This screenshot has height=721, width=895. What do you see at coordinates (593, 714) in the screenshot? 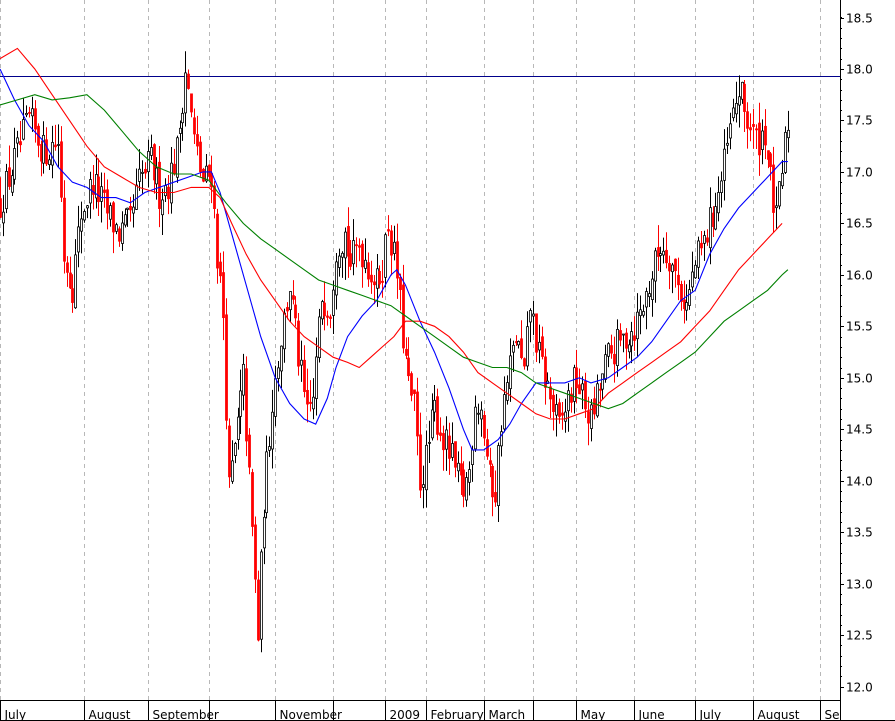
I see `x-tick-label: May` at bounding box center [593, 714].